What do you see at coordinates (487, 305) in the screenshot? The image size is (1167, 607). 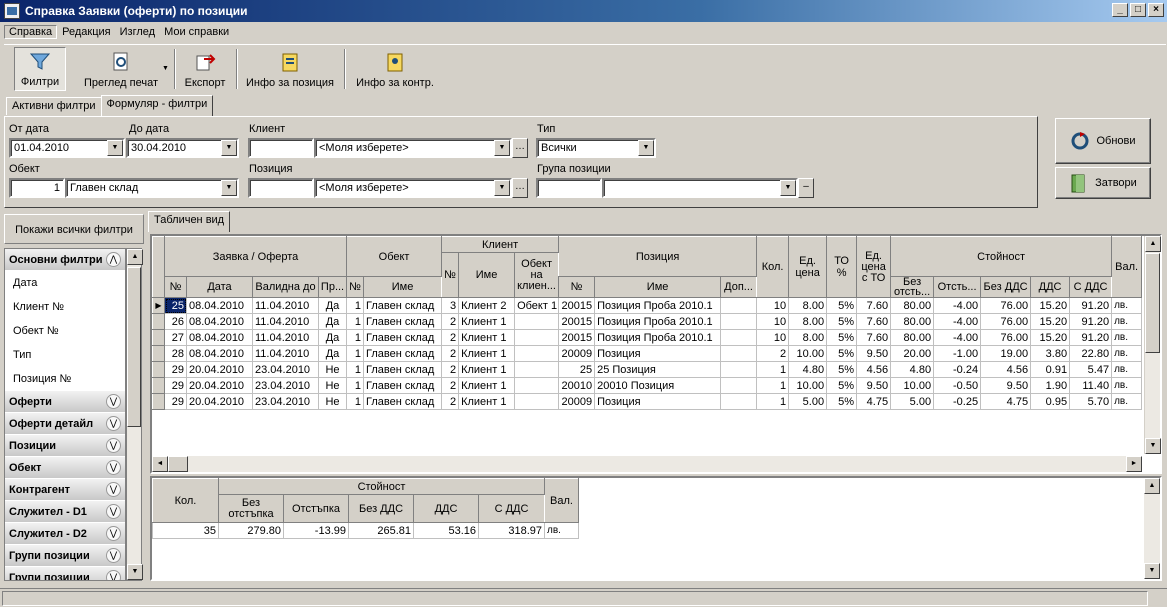 I see `table-cell: Клиент 2` at bounding box center [487, 305].